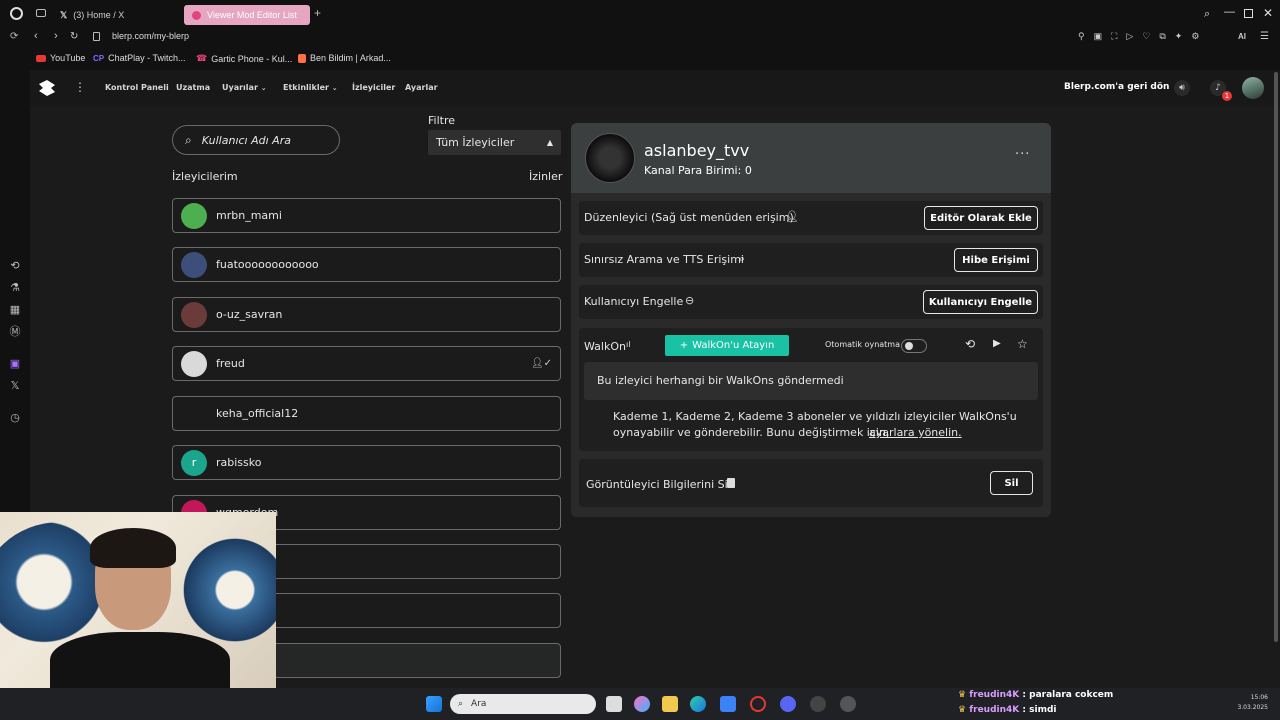  I want to click on viewer-row: fuatoooooooooooo, so click(366, 264).